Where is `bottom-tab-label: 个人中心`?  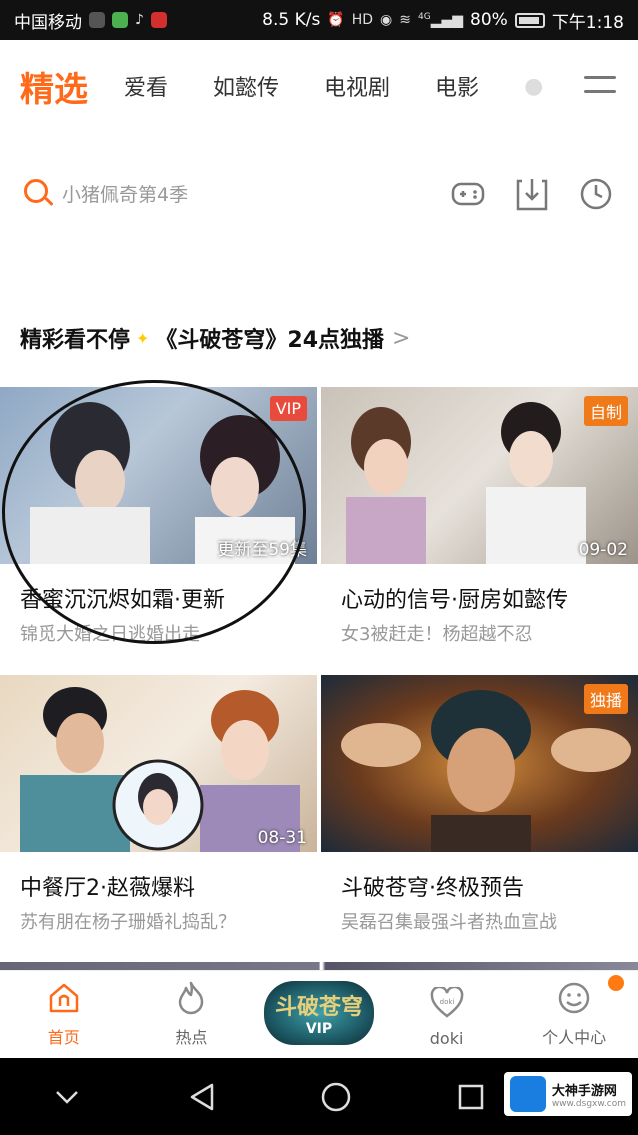 bottom-tab-label: 个人中心 is located at coordinates (574, 1037).